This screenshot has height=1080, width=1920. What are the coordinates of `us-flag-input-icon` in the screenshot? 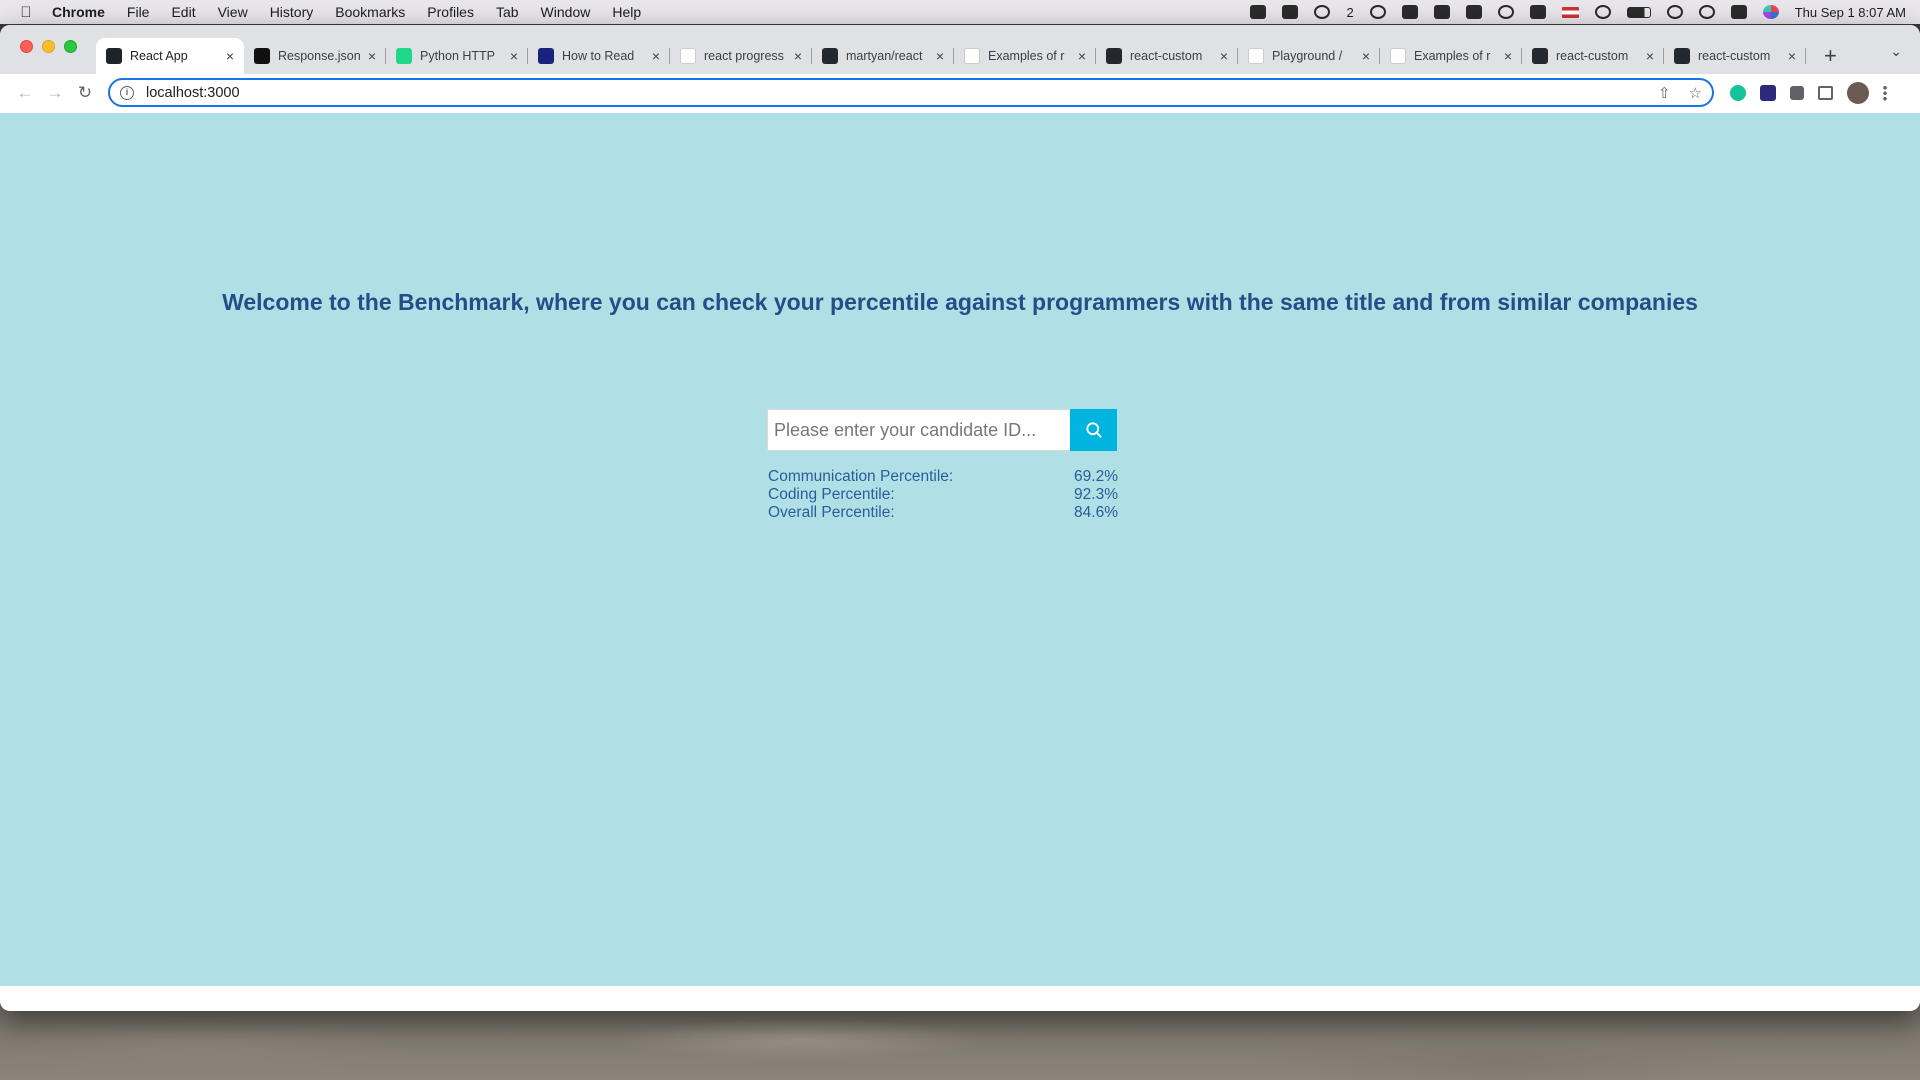 It's located at (1570, 12).